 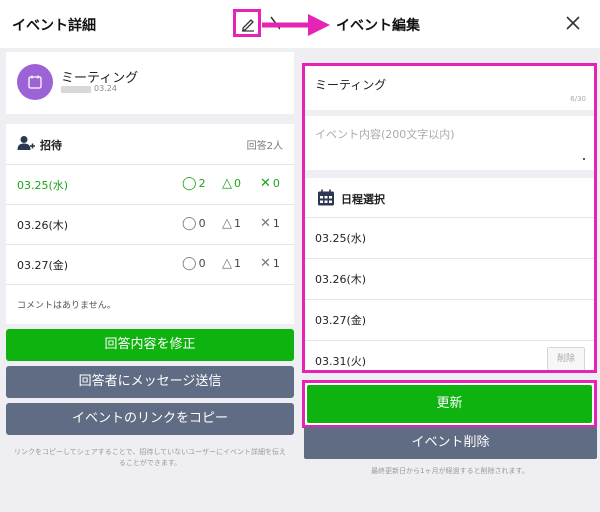 What do you see at coordinates (449, 237) in the screenshot?
I see `schedule-date-row: 03.25(水)` at bounding box center [449, 237].